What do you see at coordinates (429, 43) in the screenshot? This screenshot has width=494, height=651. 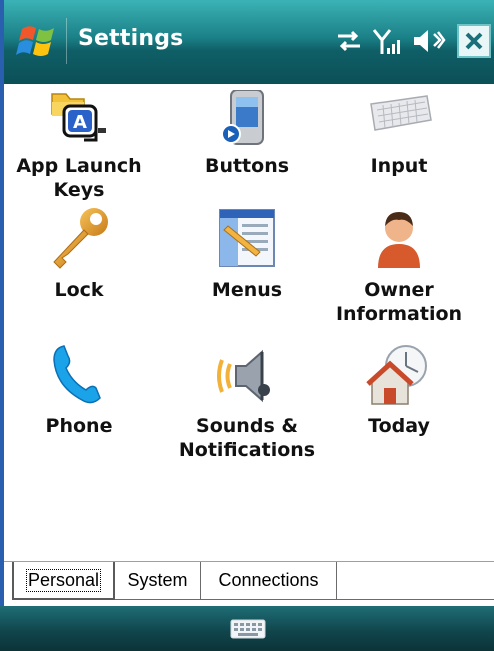 I see `volume-icon` at bounding box center [429, 43].